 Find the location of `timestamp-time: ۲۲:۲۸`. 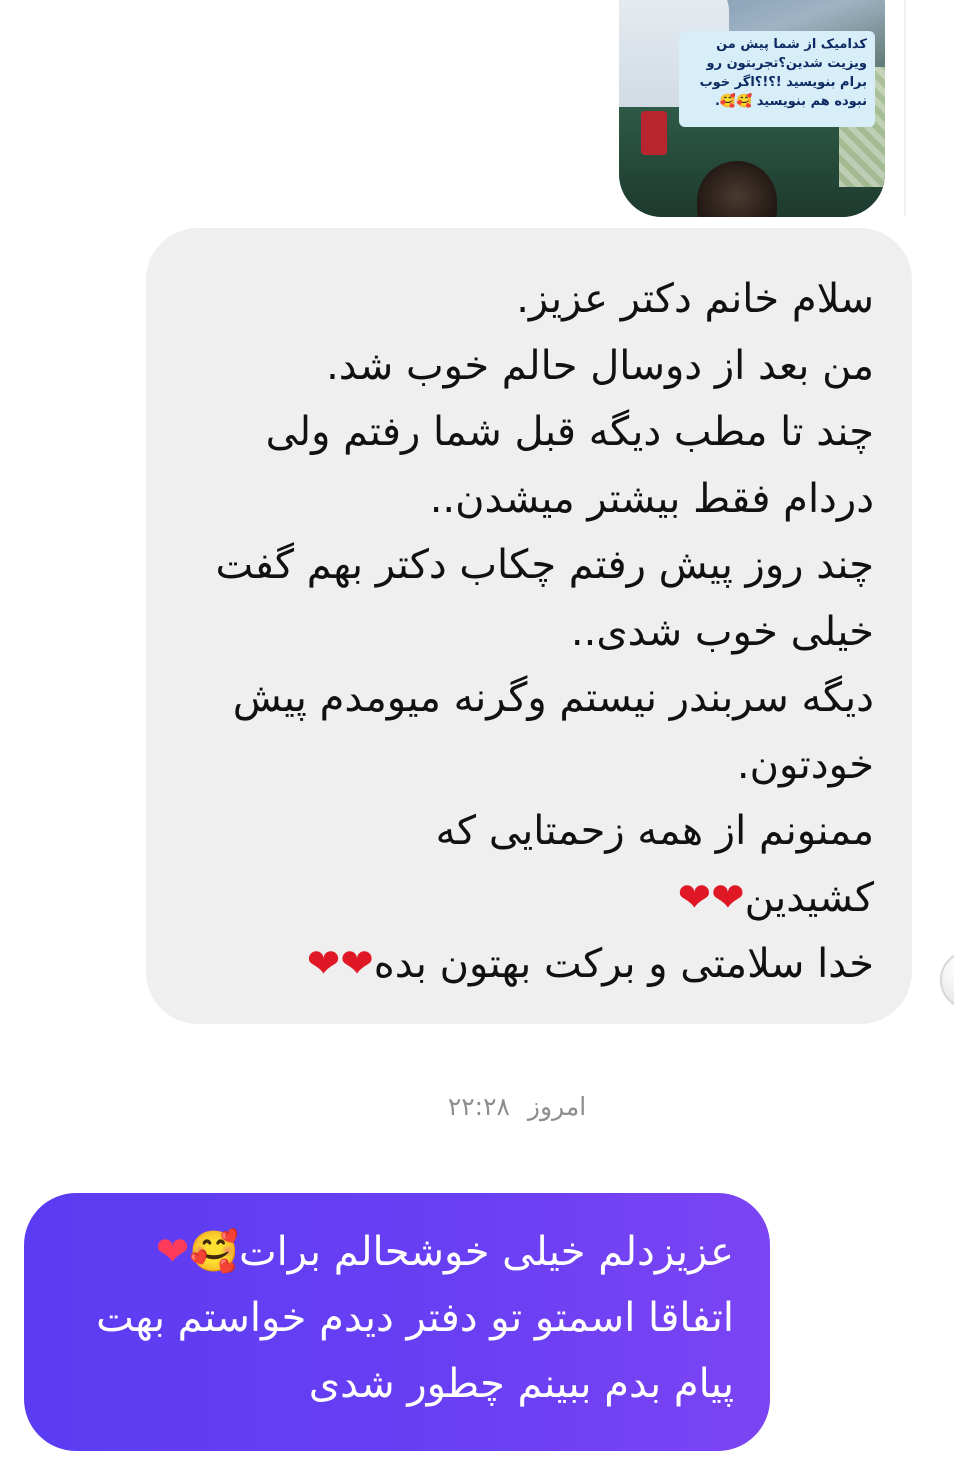

timestamp-time: ۲۲:۲۸ is located at coordinates (478, 1106).